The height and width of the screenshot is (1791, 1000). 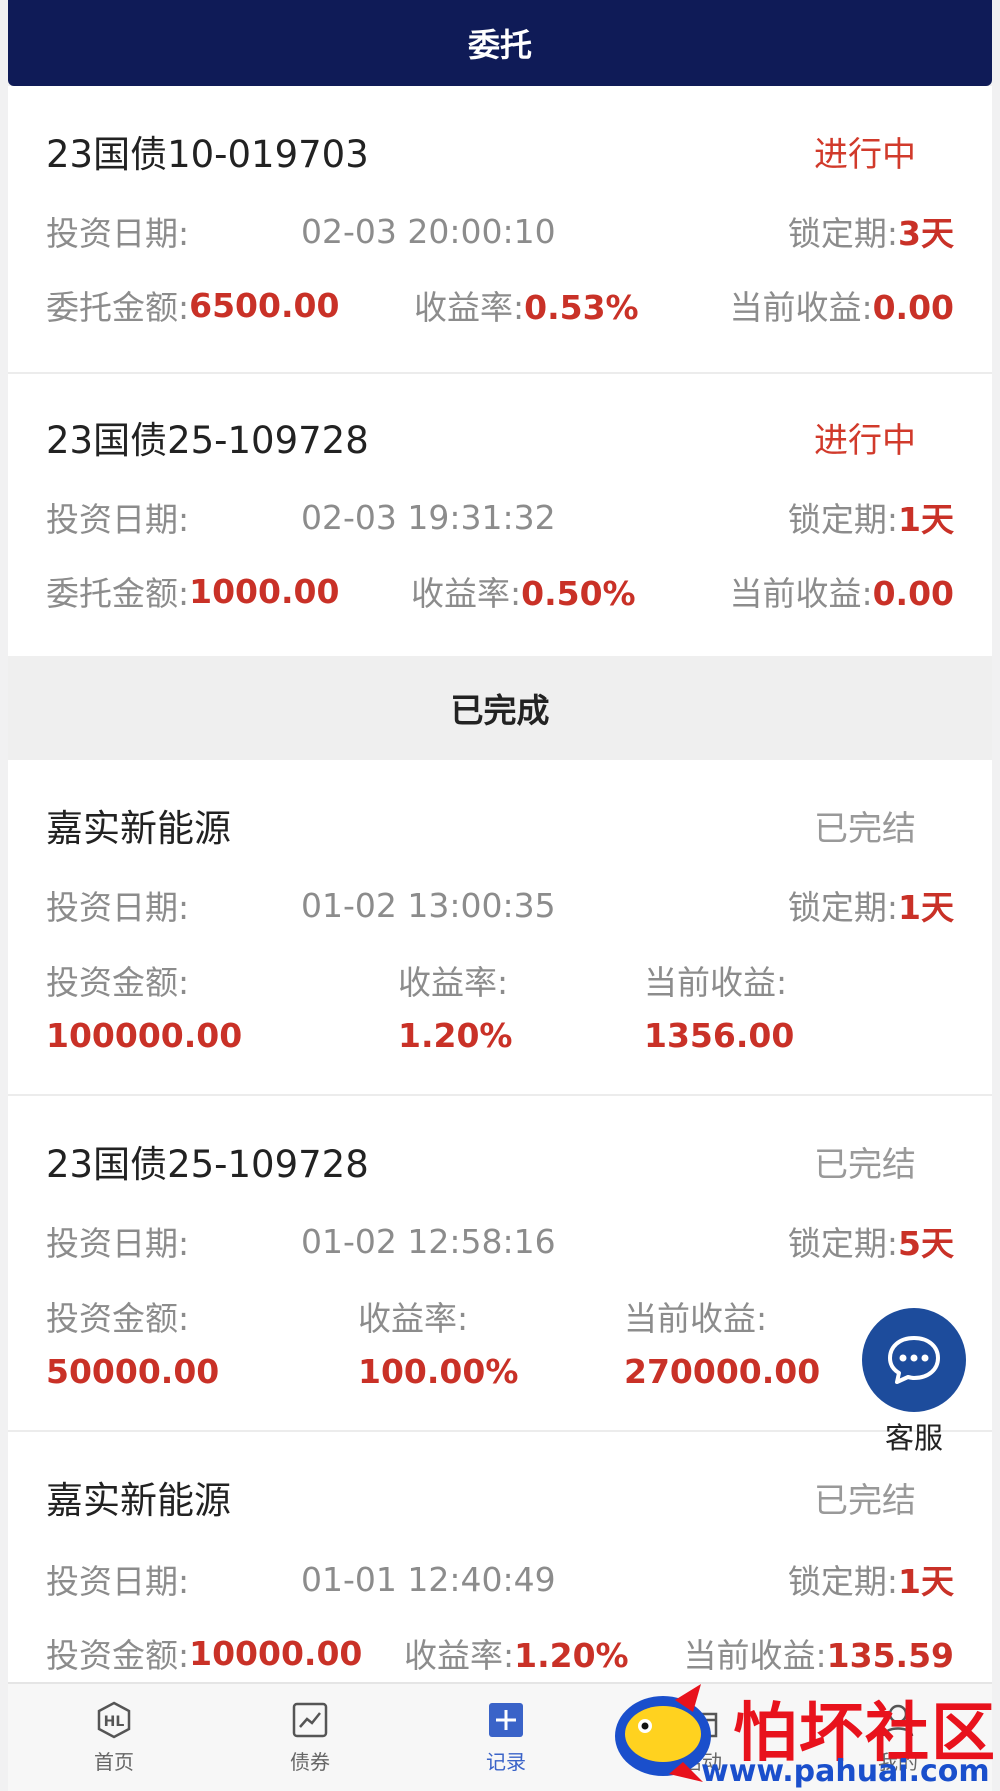 I want to click on plus-icon, so click(x=506, y=1720).